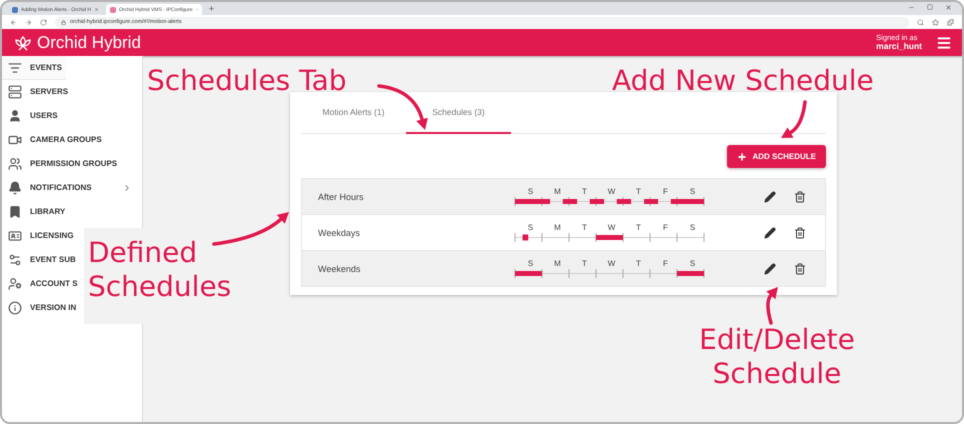 The image size is (964, 424). Describe the element at coordinates (15, 259) in the screenshot. I see `sliders-icon` at that location.